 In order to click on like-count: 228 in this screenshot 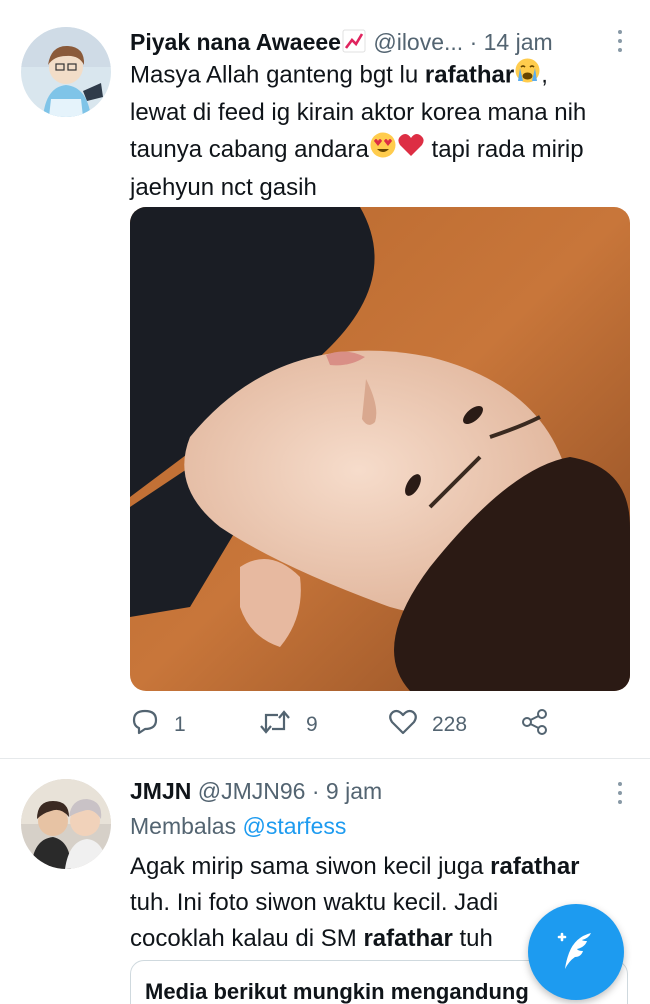, I will do `click(450, 724)`.